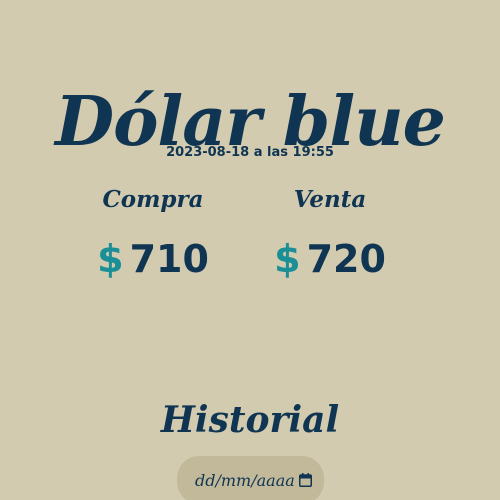  What do you see at coordinates (110, 259) in the screenshot?
I see `buy-currency-symbol: $` at bounding box center [110, 259].